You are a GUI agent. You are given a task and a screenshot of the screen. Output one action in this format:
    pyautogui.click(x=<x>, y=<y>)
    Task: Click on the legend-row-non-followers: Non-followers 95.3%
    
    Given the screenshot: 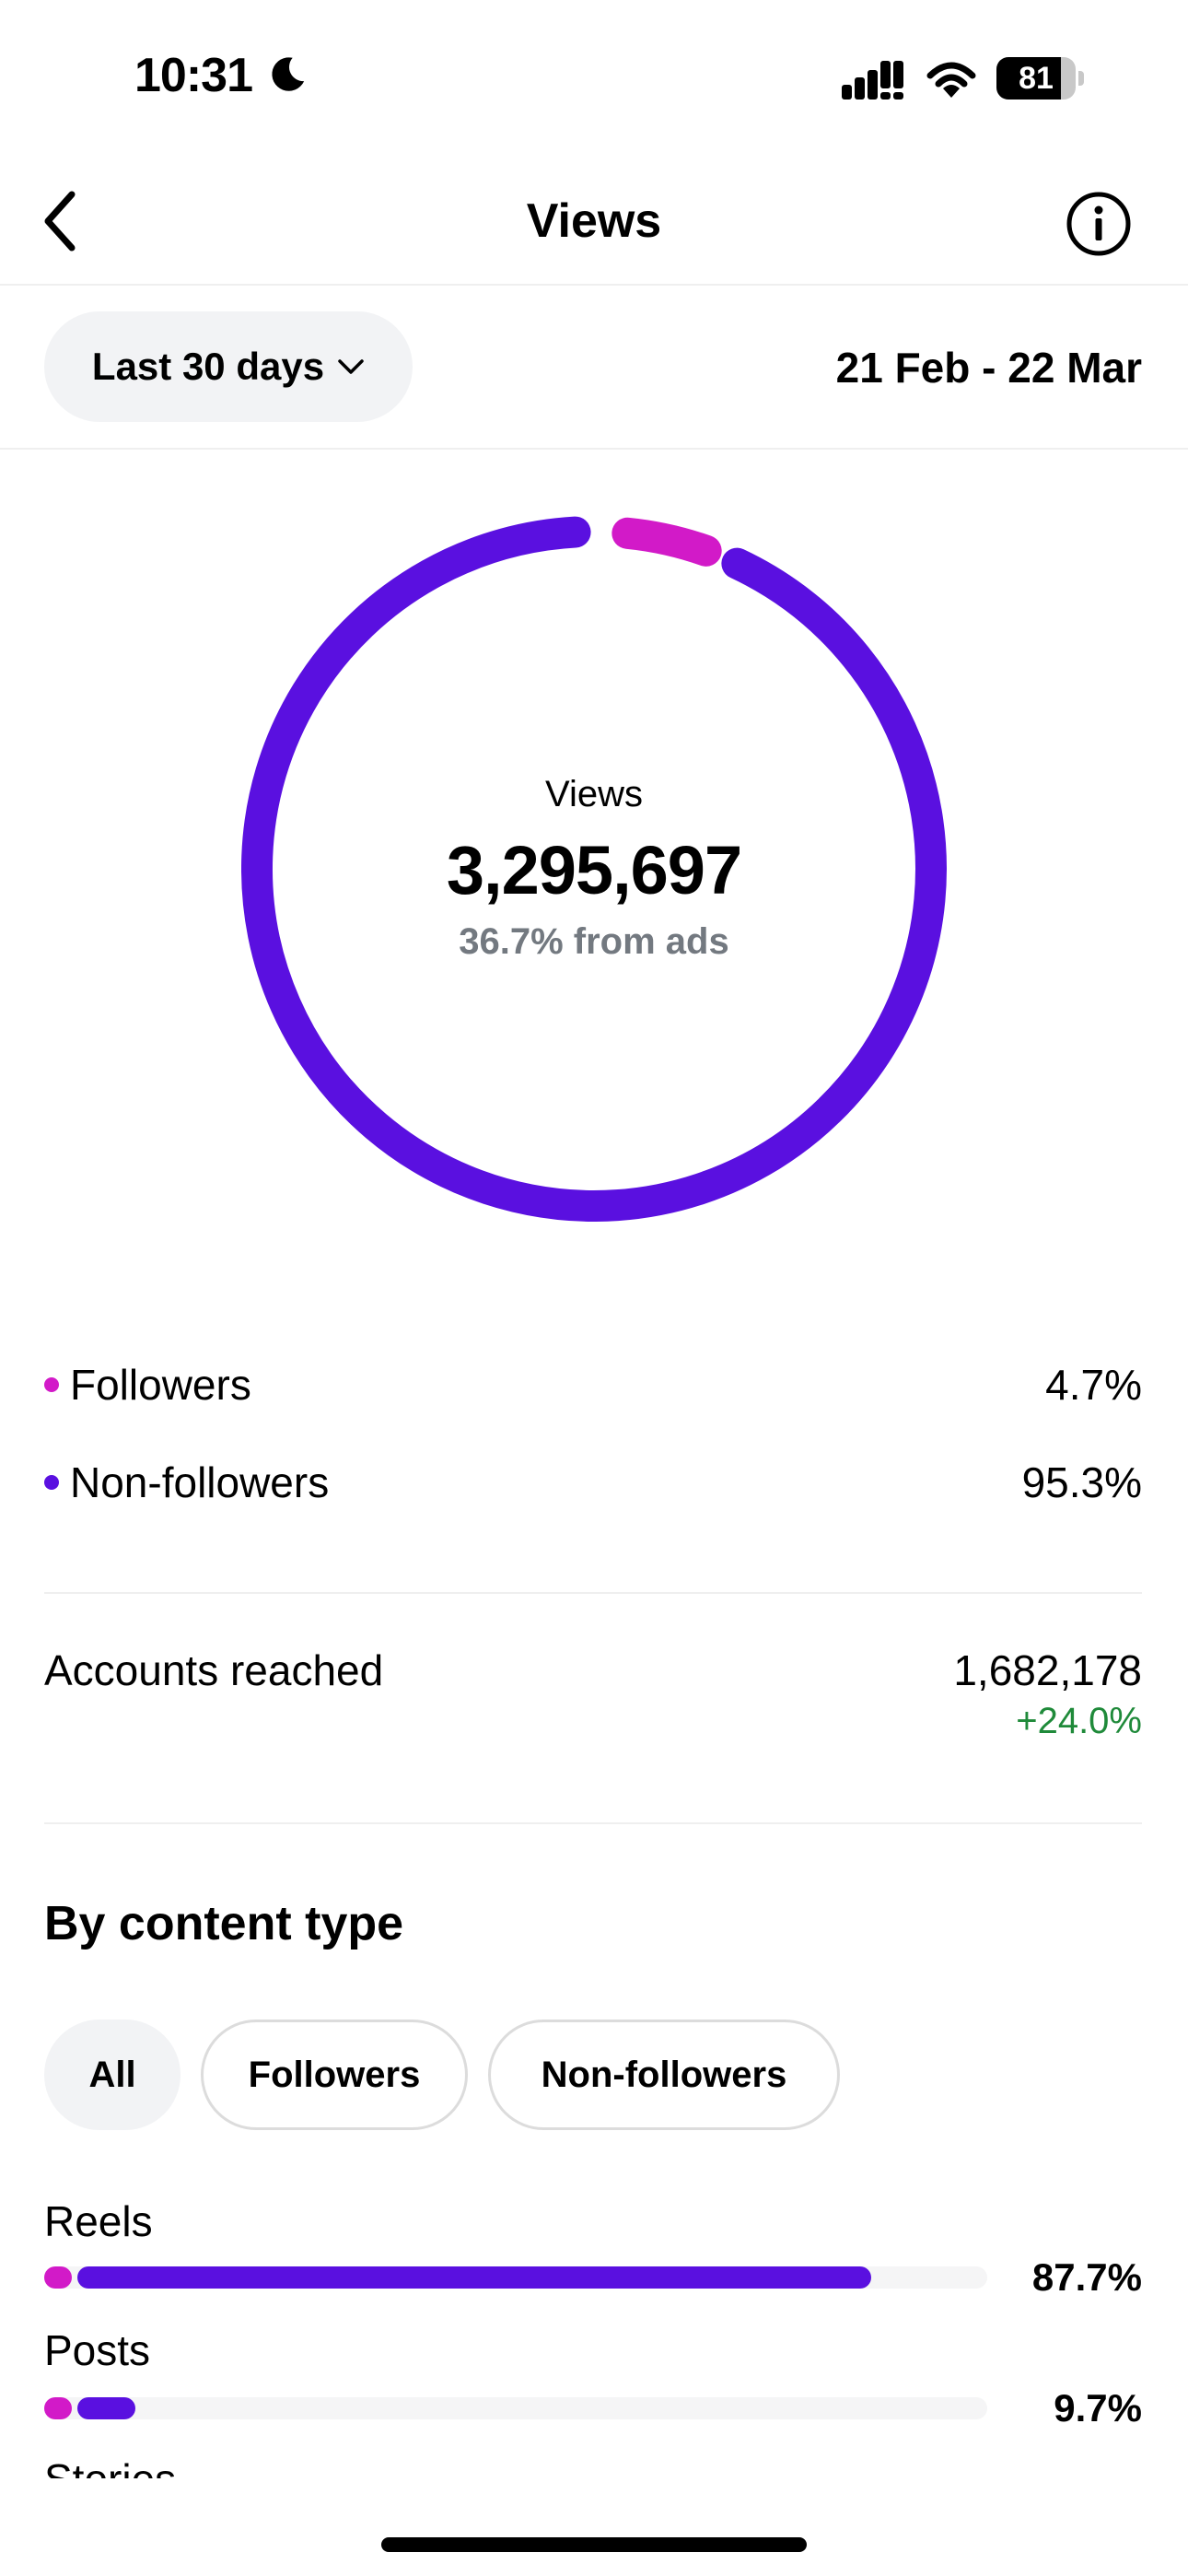 What is the action you would take?
    pyautogui.click(x=593, y=1482)
    